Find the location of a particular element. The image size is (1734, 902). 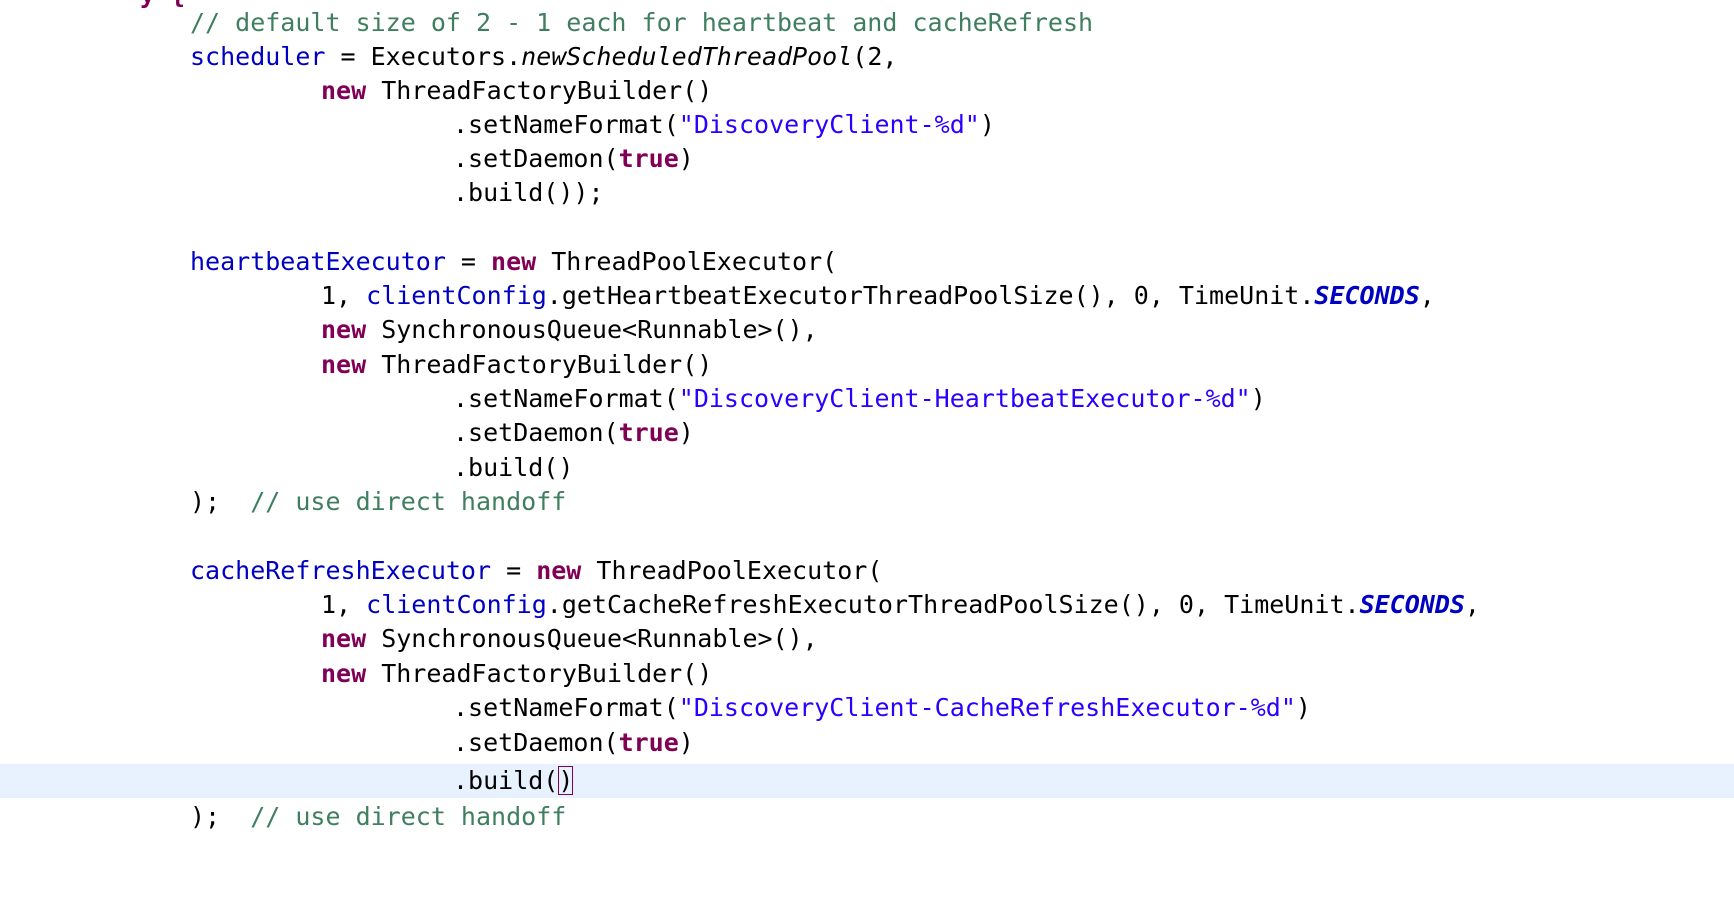

field-token: cacheRefreshExecutor is located at coordinates (341, 570).